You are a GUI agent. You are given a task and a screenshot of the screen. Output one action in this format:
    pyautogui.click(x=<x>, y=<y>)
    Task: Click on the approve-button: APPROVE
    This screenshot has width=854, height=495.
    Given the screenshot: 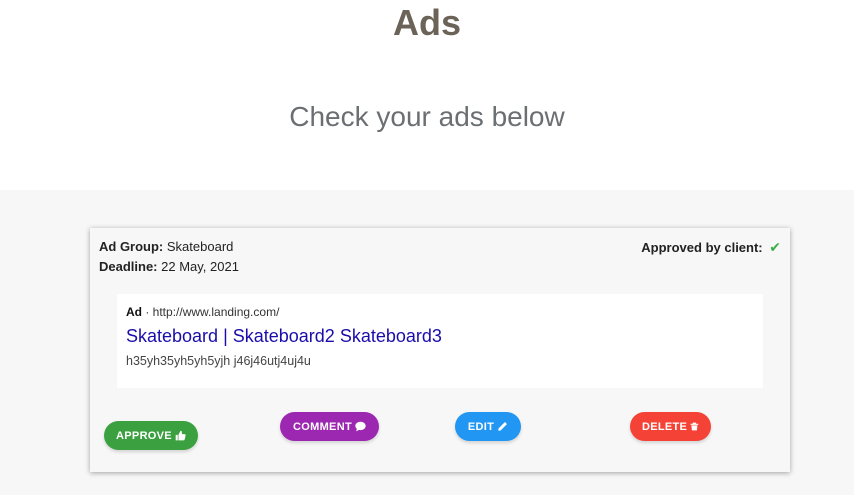 What is the action you would take?
    pyautogui.click(x=151, y=435)
    